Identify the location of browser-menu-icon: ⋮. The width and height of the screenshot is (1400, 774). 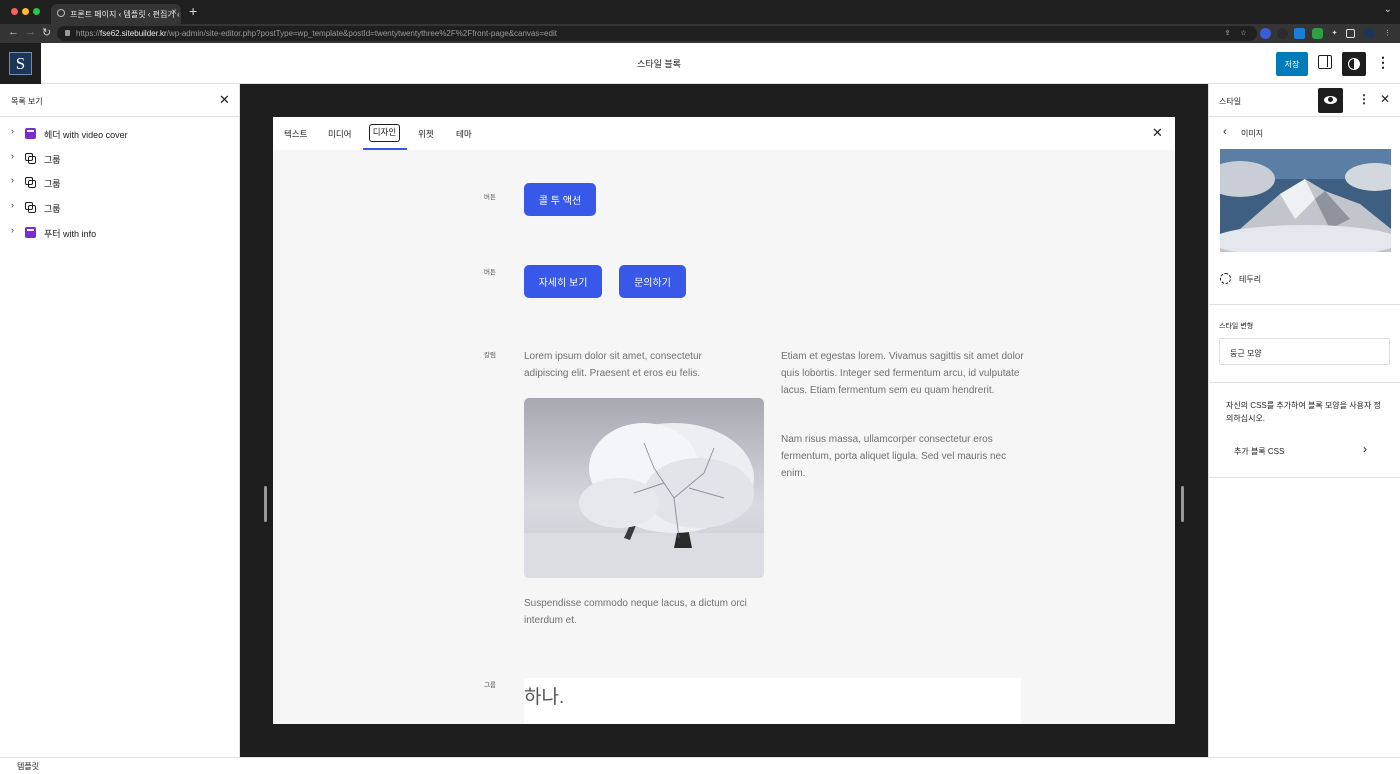
(1387, 33).